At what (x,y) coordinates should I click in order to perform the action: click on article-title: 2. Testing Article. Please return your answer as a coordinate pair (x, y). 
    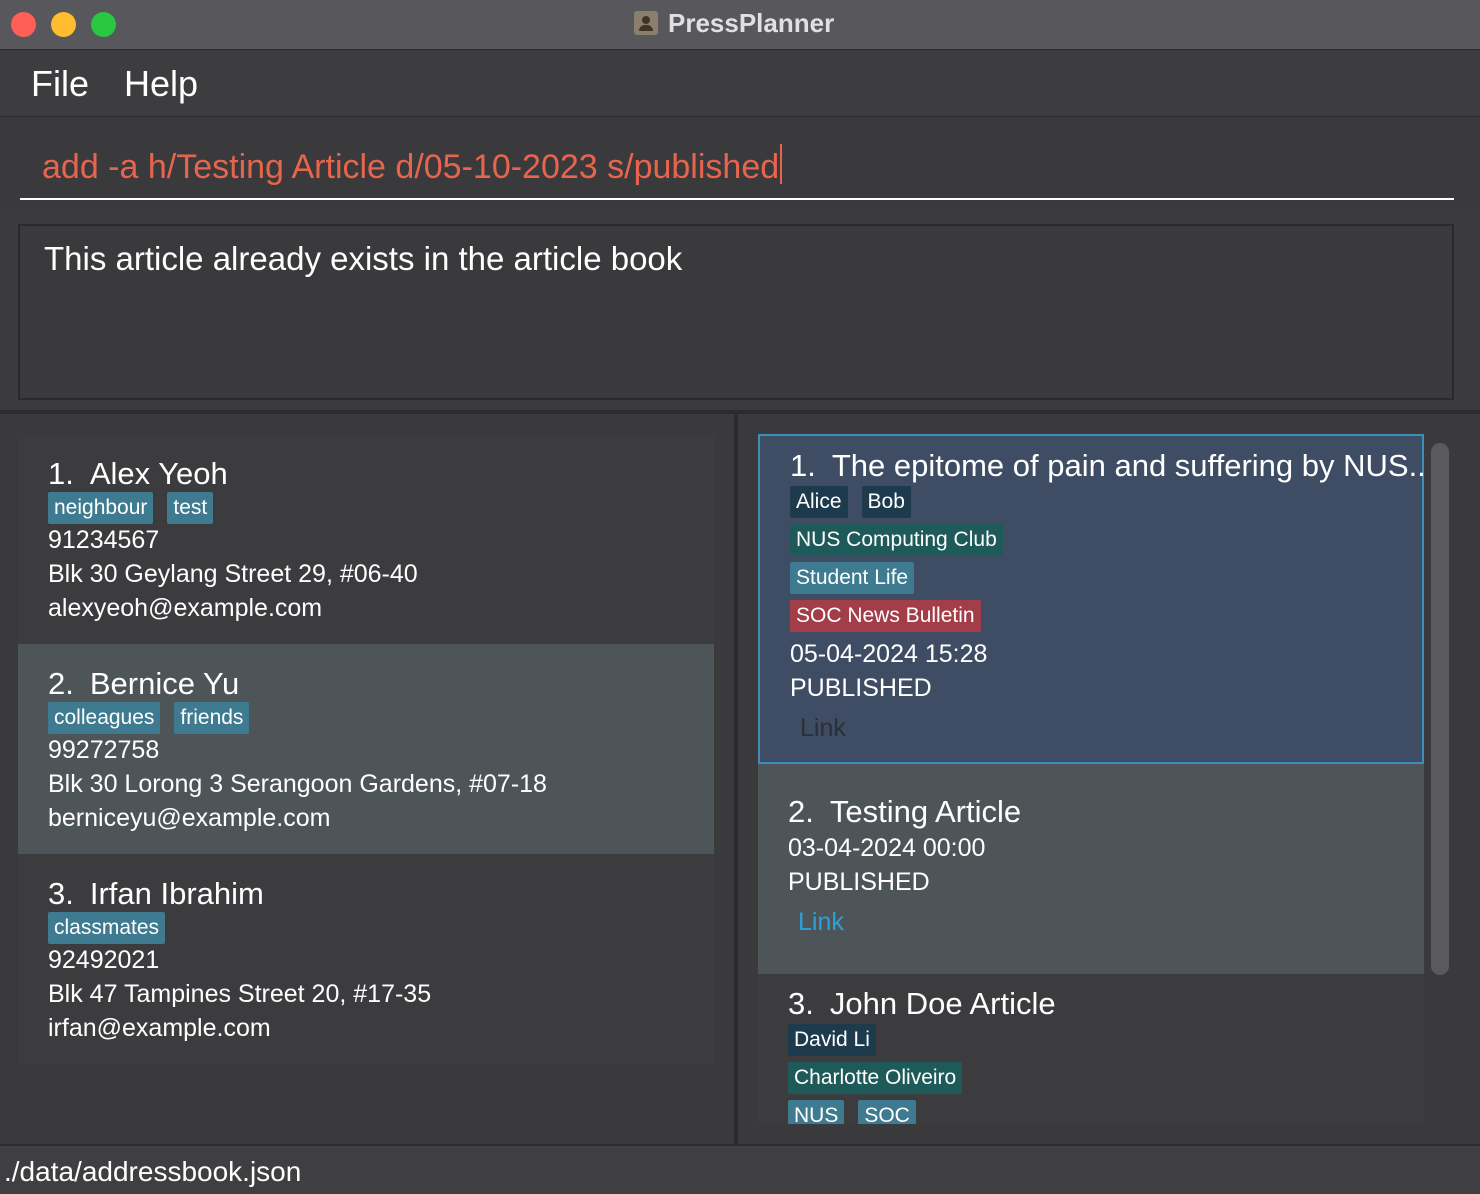
    Looking at the image, I should click on (904, 812).